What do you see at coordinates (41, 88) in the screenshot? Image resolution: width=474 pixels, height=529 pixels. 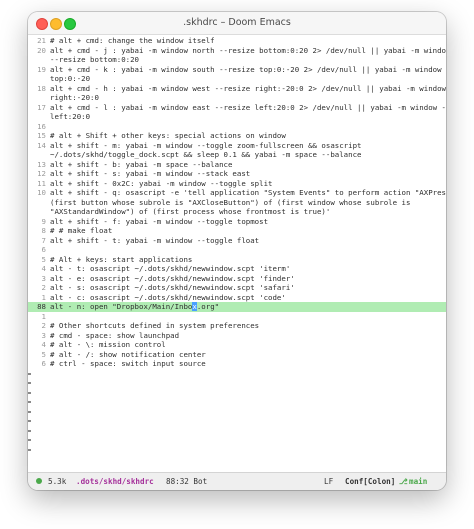 I see `line-number: 18` at bounding box center [41, 88].